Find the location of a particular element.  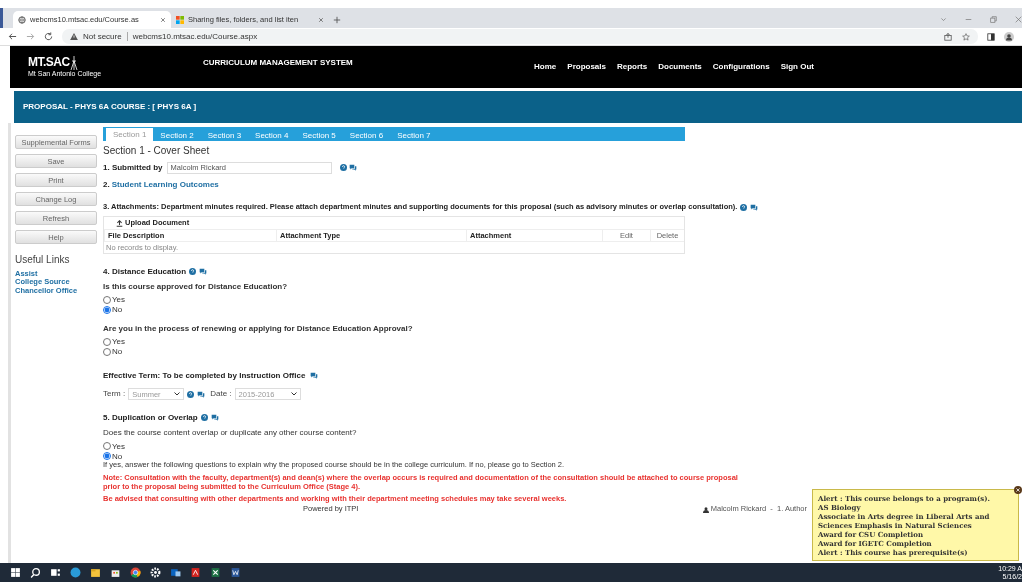

nav-link: Documents is located at coordinates (680, 67).